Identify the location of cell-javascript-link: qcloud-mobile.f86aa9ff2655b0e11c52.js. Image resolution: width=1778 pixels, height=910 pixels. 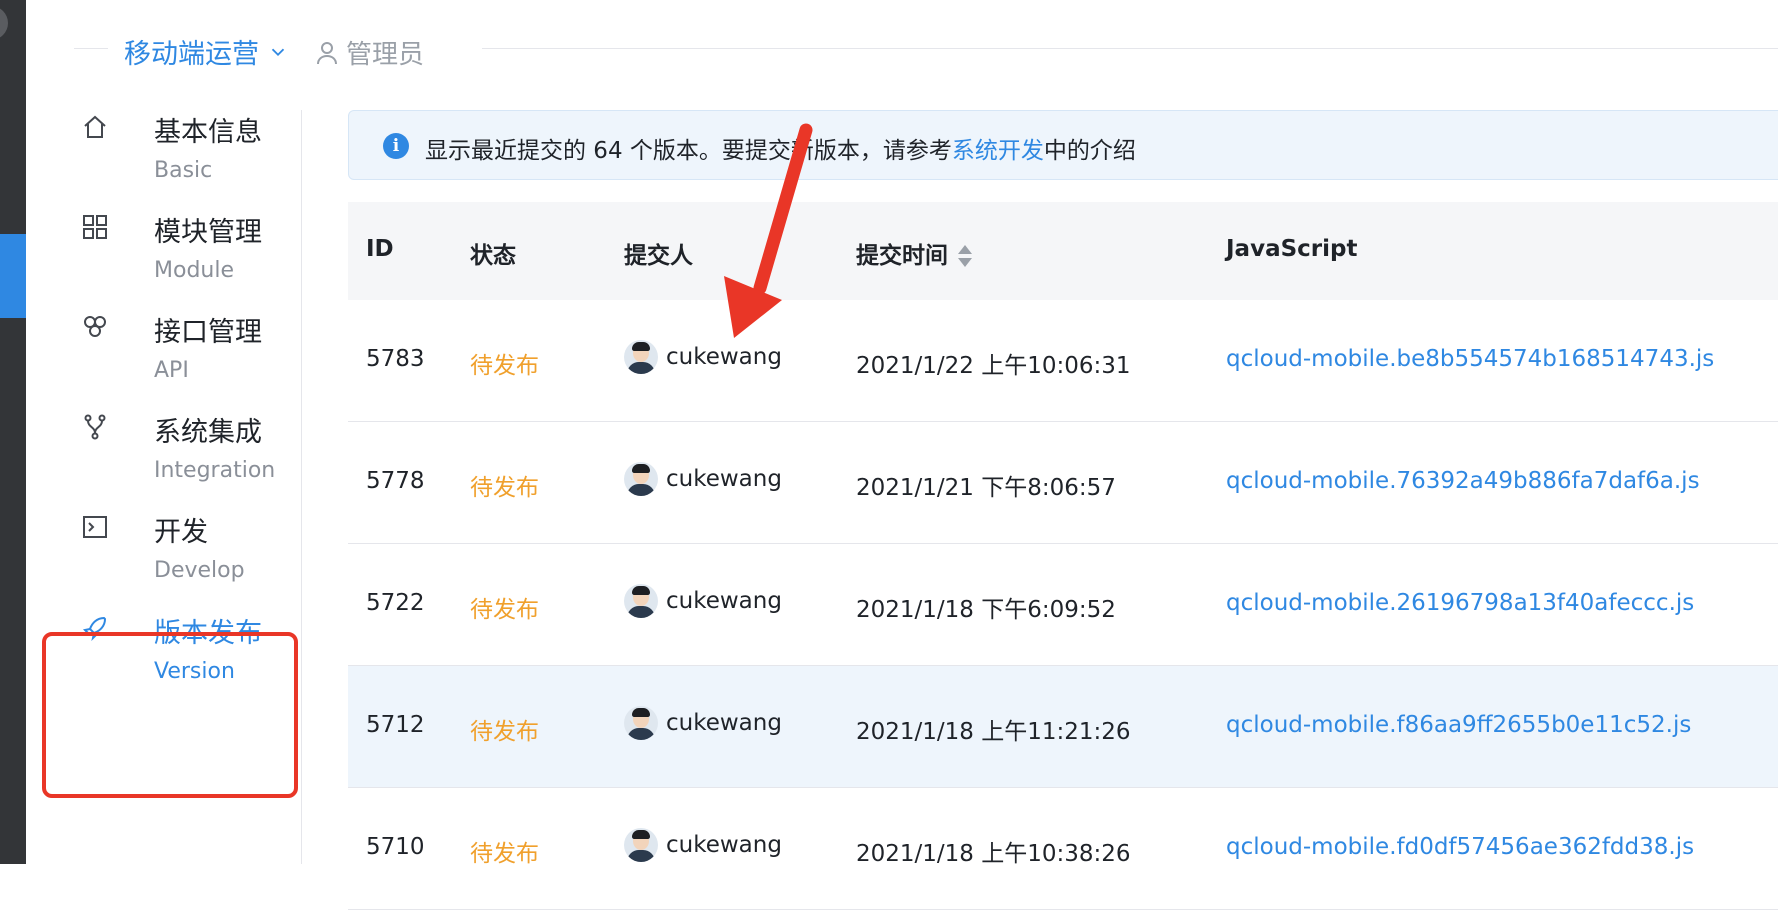
(1458, 725).